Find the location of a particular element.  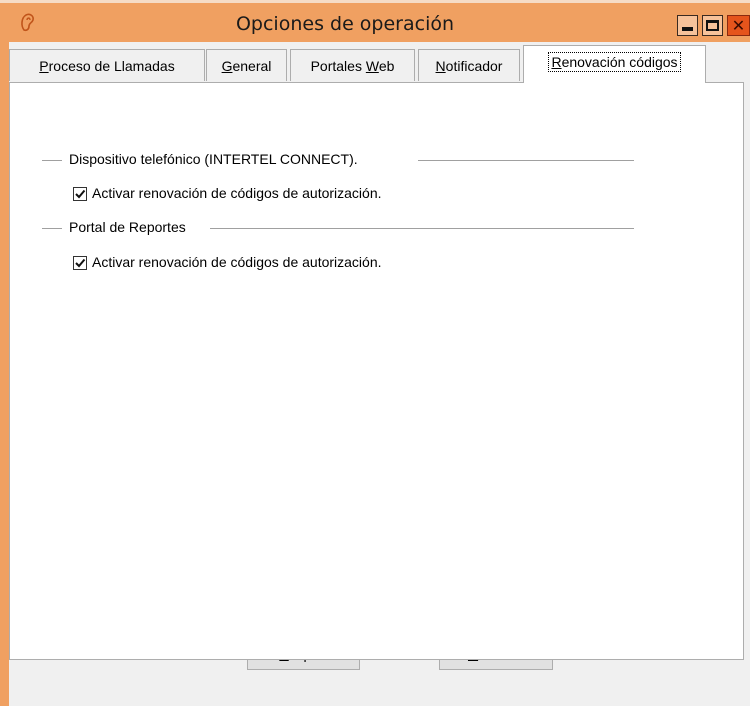

tab-label: Proceso de Llamadas is located at coordinates (107, 65).